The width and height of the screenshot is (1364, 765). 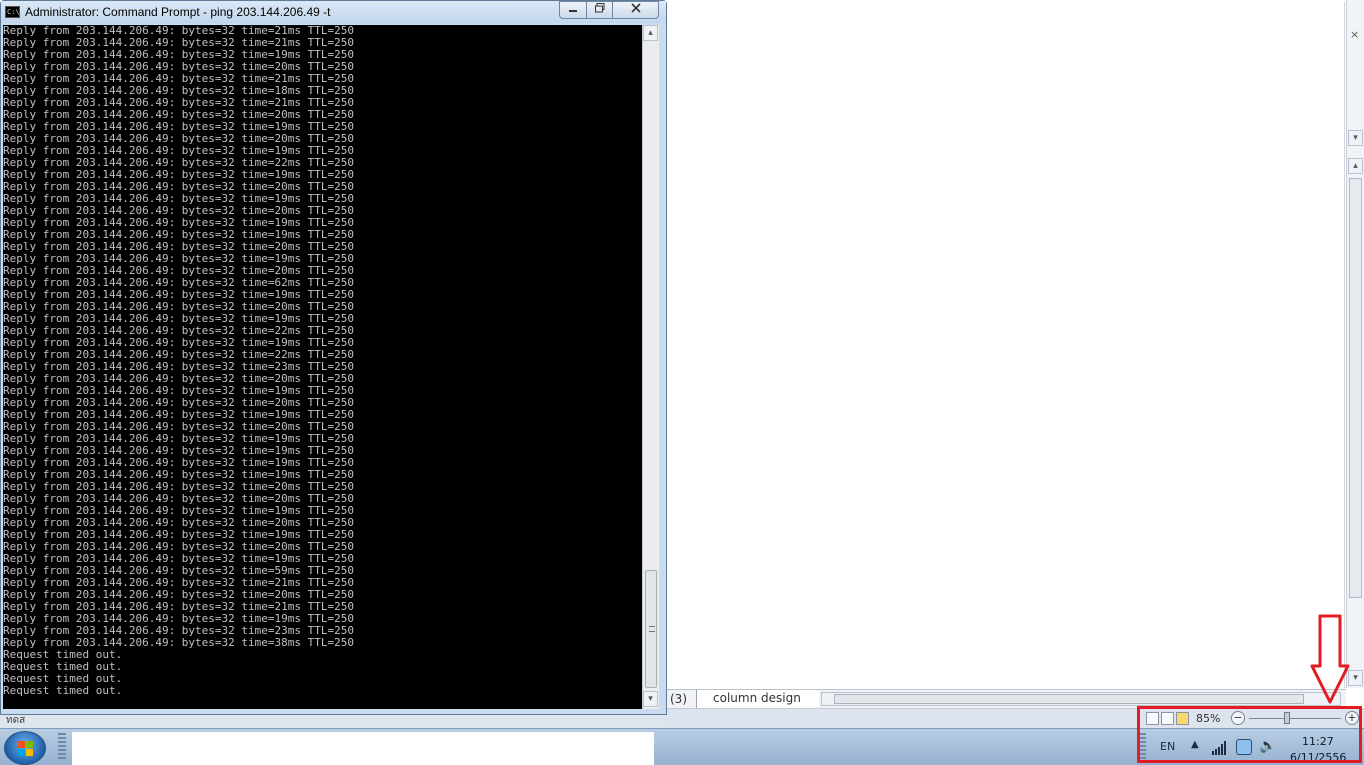 I want to click on red-highlight-box, so click(x=1249, y=734).